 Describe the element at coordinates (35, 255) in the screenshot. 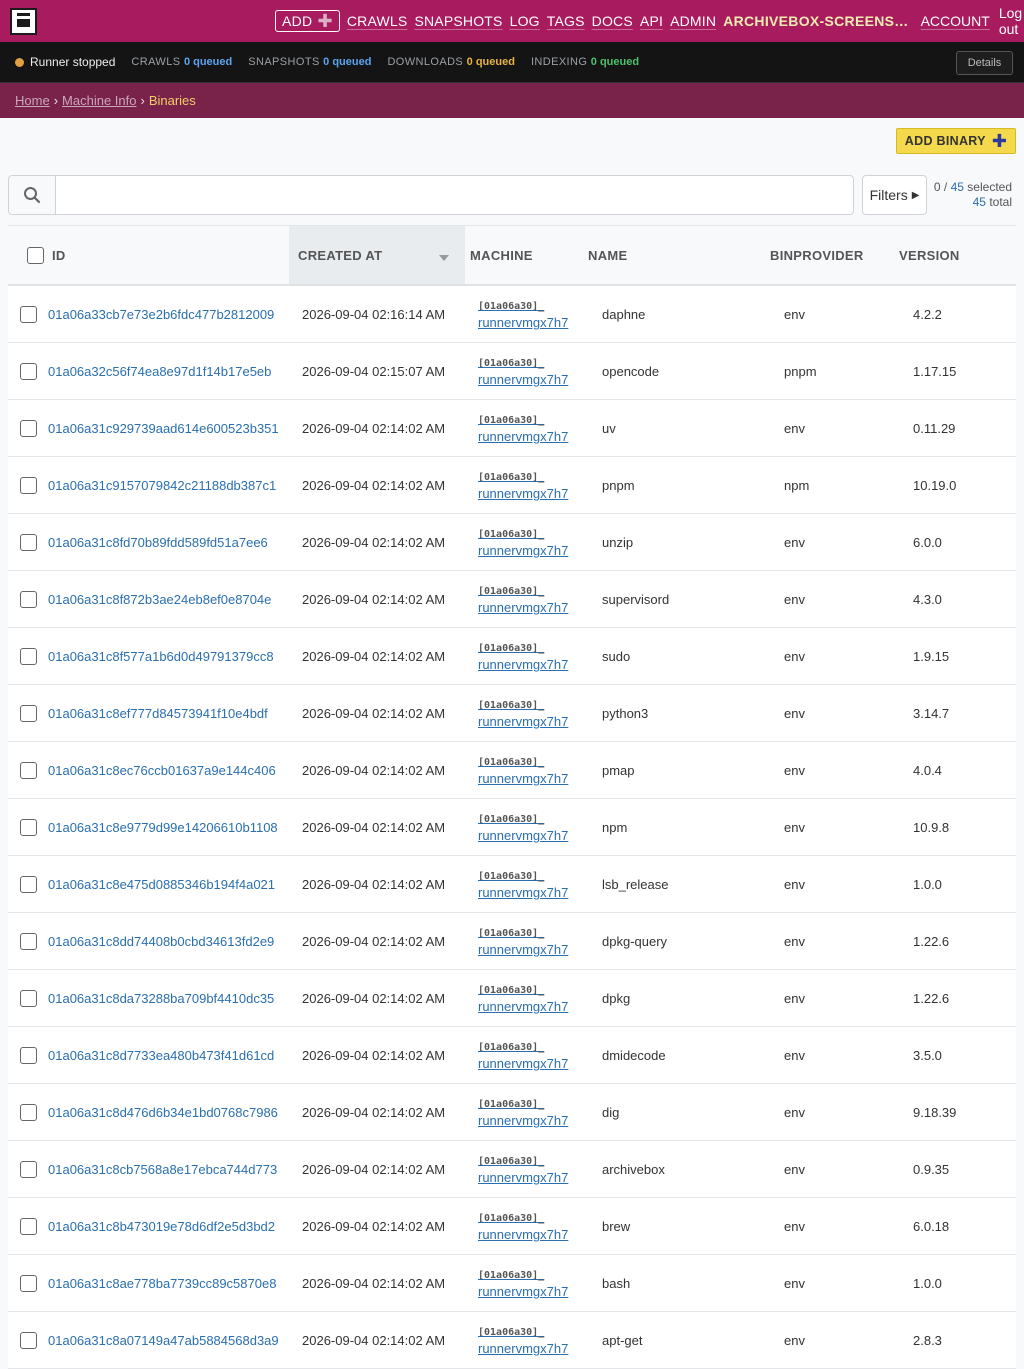

I see `select-all-checkbox` at that location.